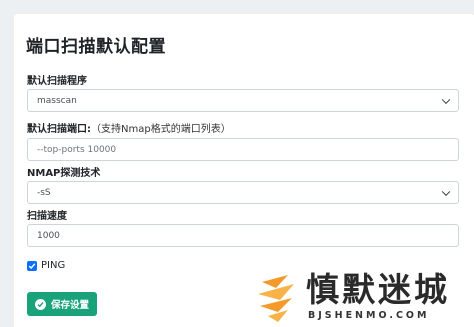  What do you see at coordinates (64, 173) in the screenshot?
I see `nmap-tech-label: NMAP探测技术` at bounding box center [64, 173].